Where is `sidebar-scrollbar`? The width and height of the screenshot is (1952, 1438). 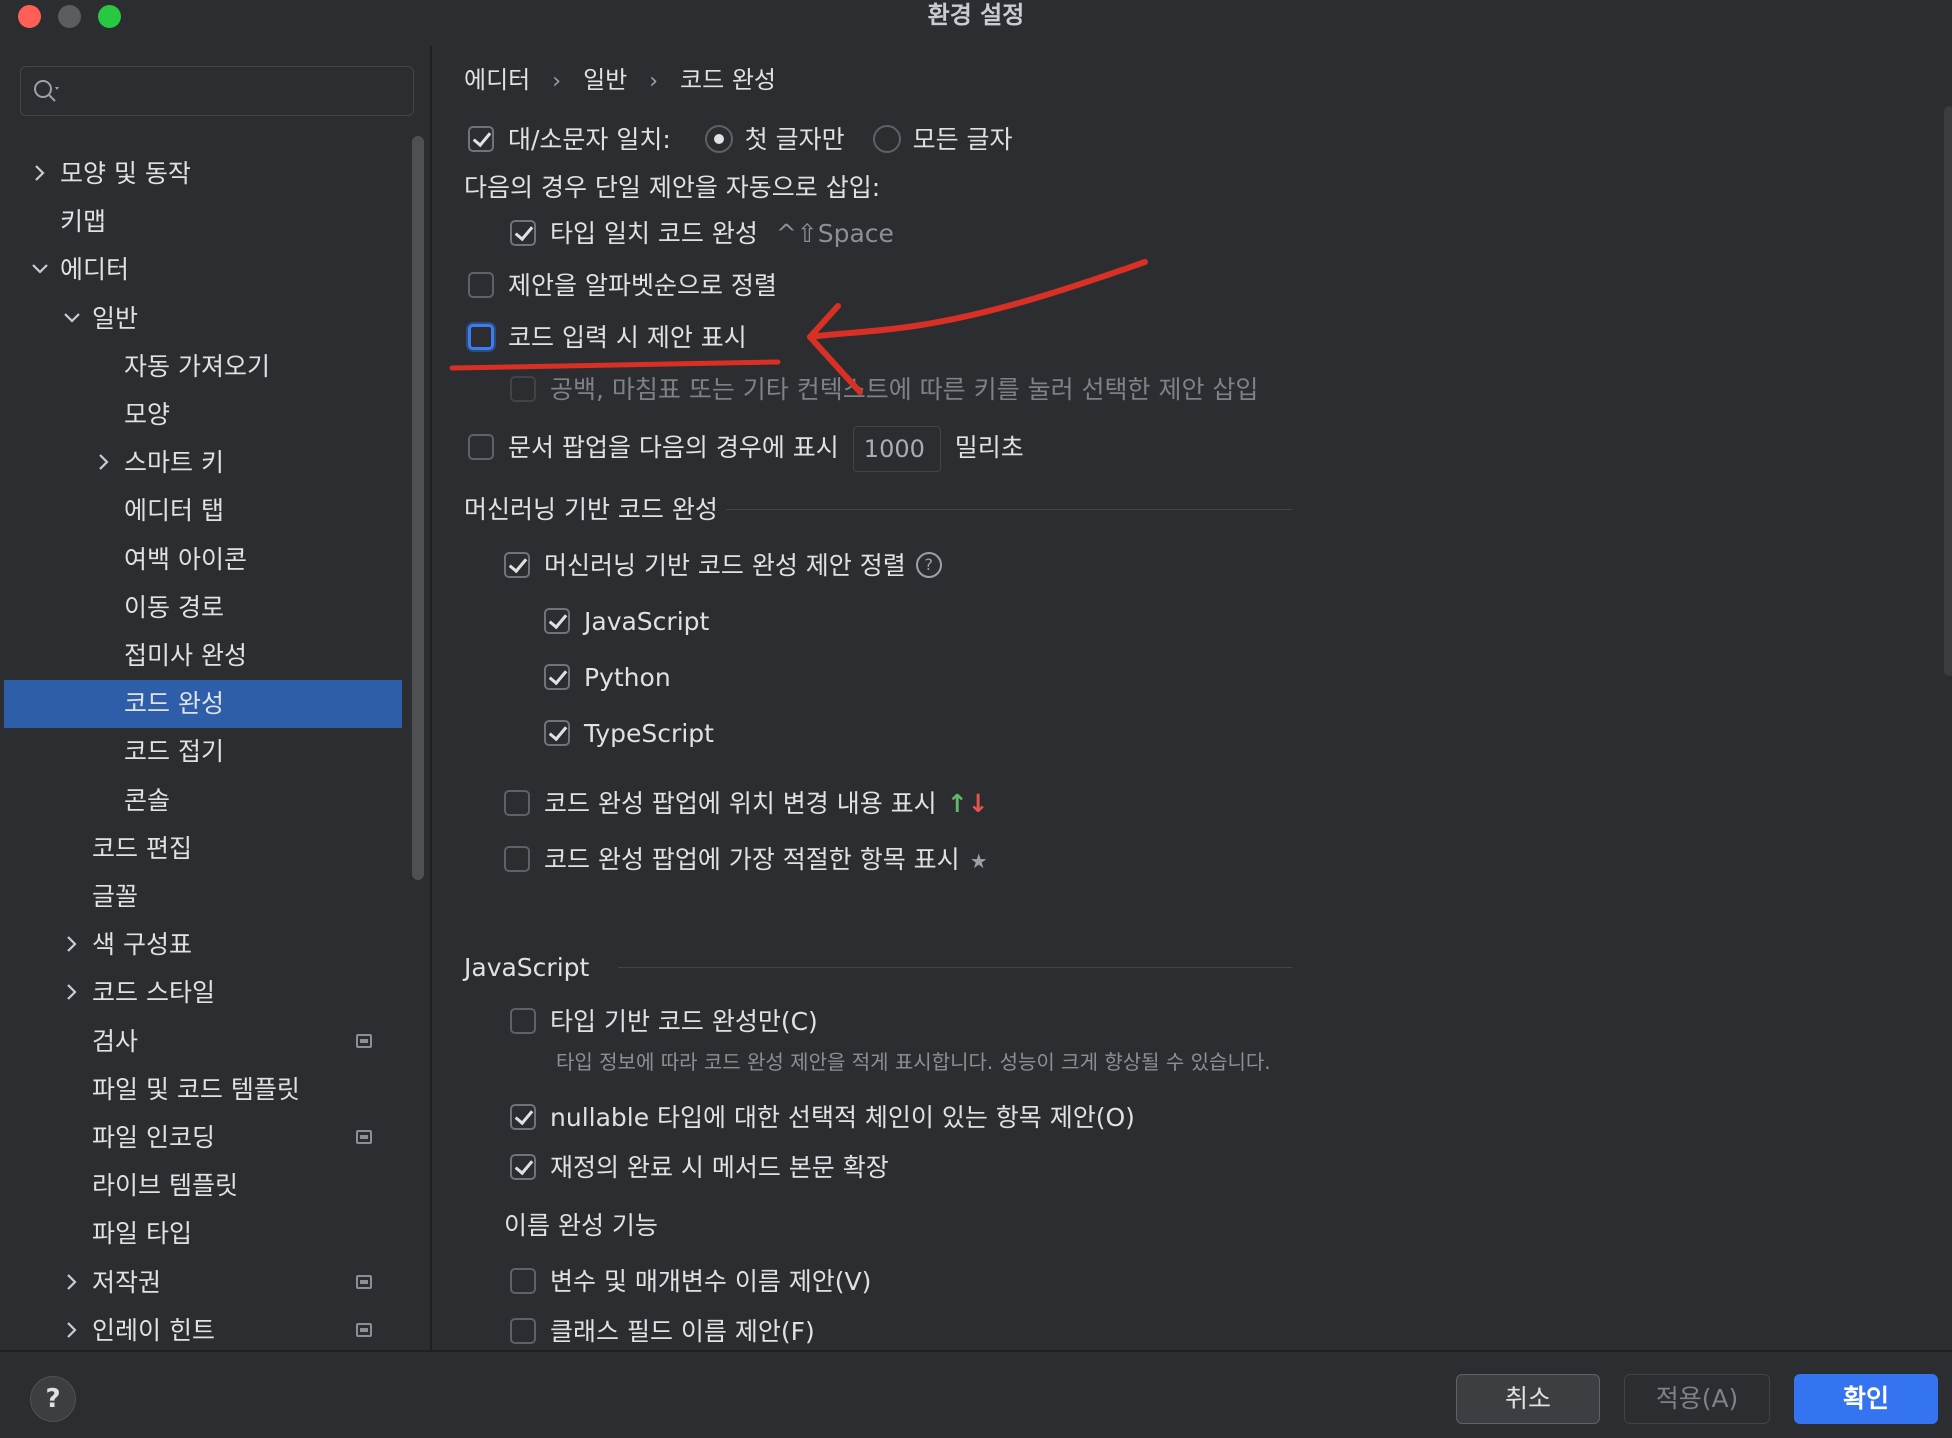
sidebar-scrollbar is located at coordinates (418, 508).